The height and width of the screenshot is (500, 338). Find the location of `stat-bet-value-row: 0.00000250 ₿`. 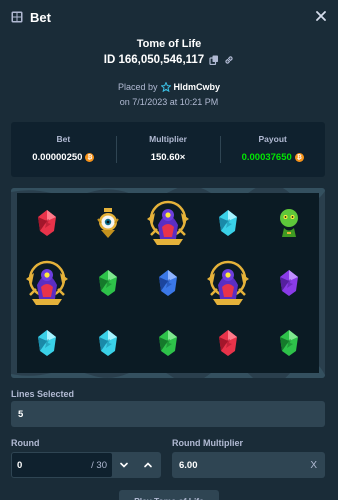

stat-bet-value-row: 0.00000250 ₿ is located at coordinates (63, 157).